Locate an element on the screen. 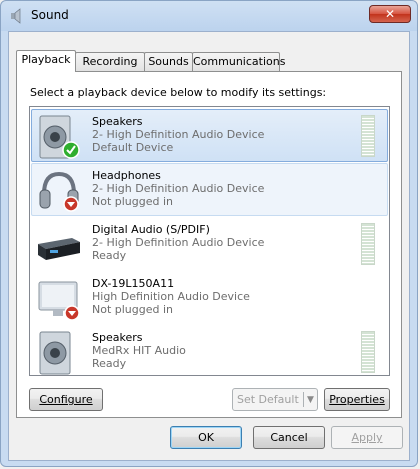 The height and width of the screenshot is (469, 420). device-name: Digital Audio (S/PDIF) is located at coordinates (151, 229).